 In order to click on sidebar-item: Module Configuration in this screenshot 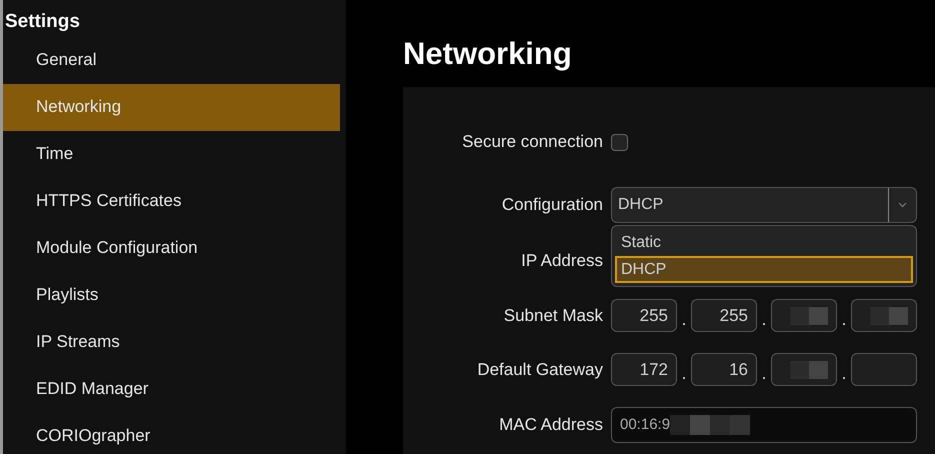, I will do `click(171, 248)`.